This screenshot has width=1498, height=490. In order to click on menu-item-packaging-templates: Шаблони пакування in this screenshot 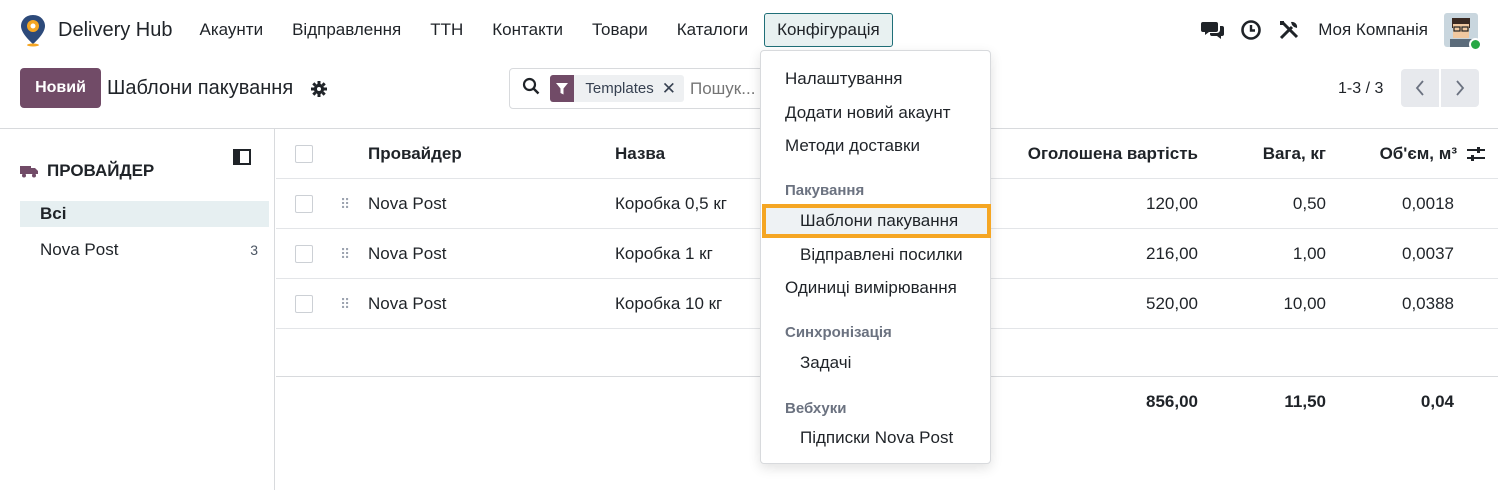, I will do `click(876, 221)`.